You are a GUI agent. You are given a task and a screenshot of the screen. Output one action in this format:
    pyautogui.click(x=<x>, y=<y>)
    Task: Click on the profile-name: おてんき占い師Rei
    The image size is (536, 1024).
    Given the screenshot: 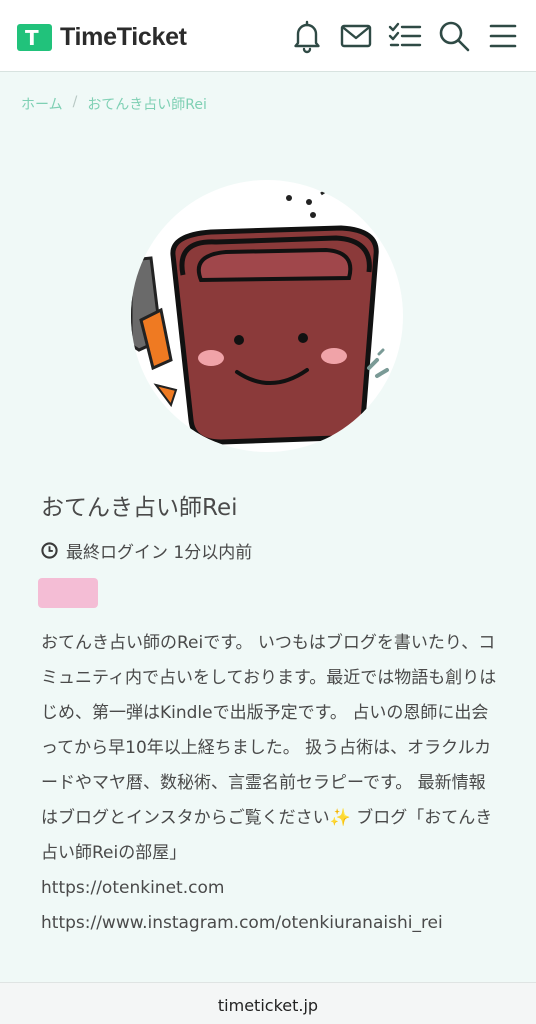 What is the action you would take?
    pyautogui.click(x=139, y=508)
    